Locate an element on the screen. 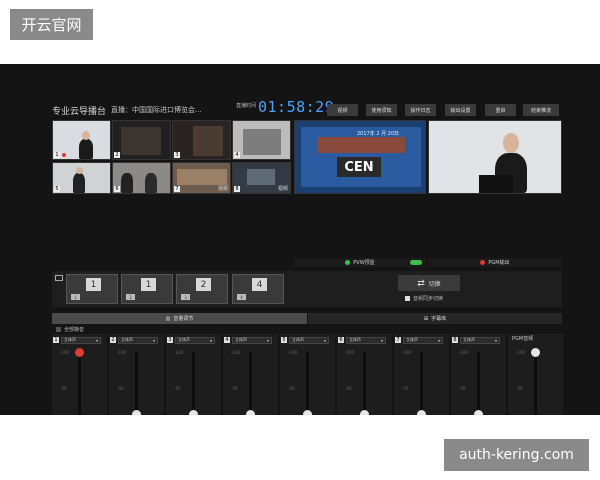  source-7: 7 视频 is located at coordinates (201, 178).